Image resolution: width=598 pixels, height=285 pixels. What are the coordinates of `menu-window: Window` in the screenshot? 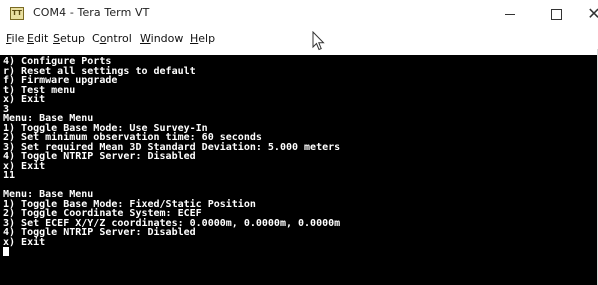 It's located at (161, 38).